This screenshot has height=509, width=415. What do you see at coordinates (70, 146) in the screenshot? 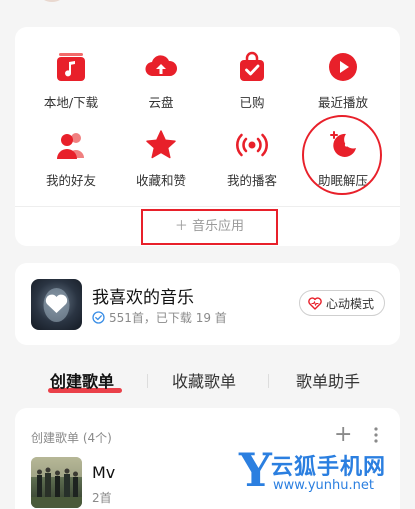
I see `friends-icon` at bounding box center [70, 146].